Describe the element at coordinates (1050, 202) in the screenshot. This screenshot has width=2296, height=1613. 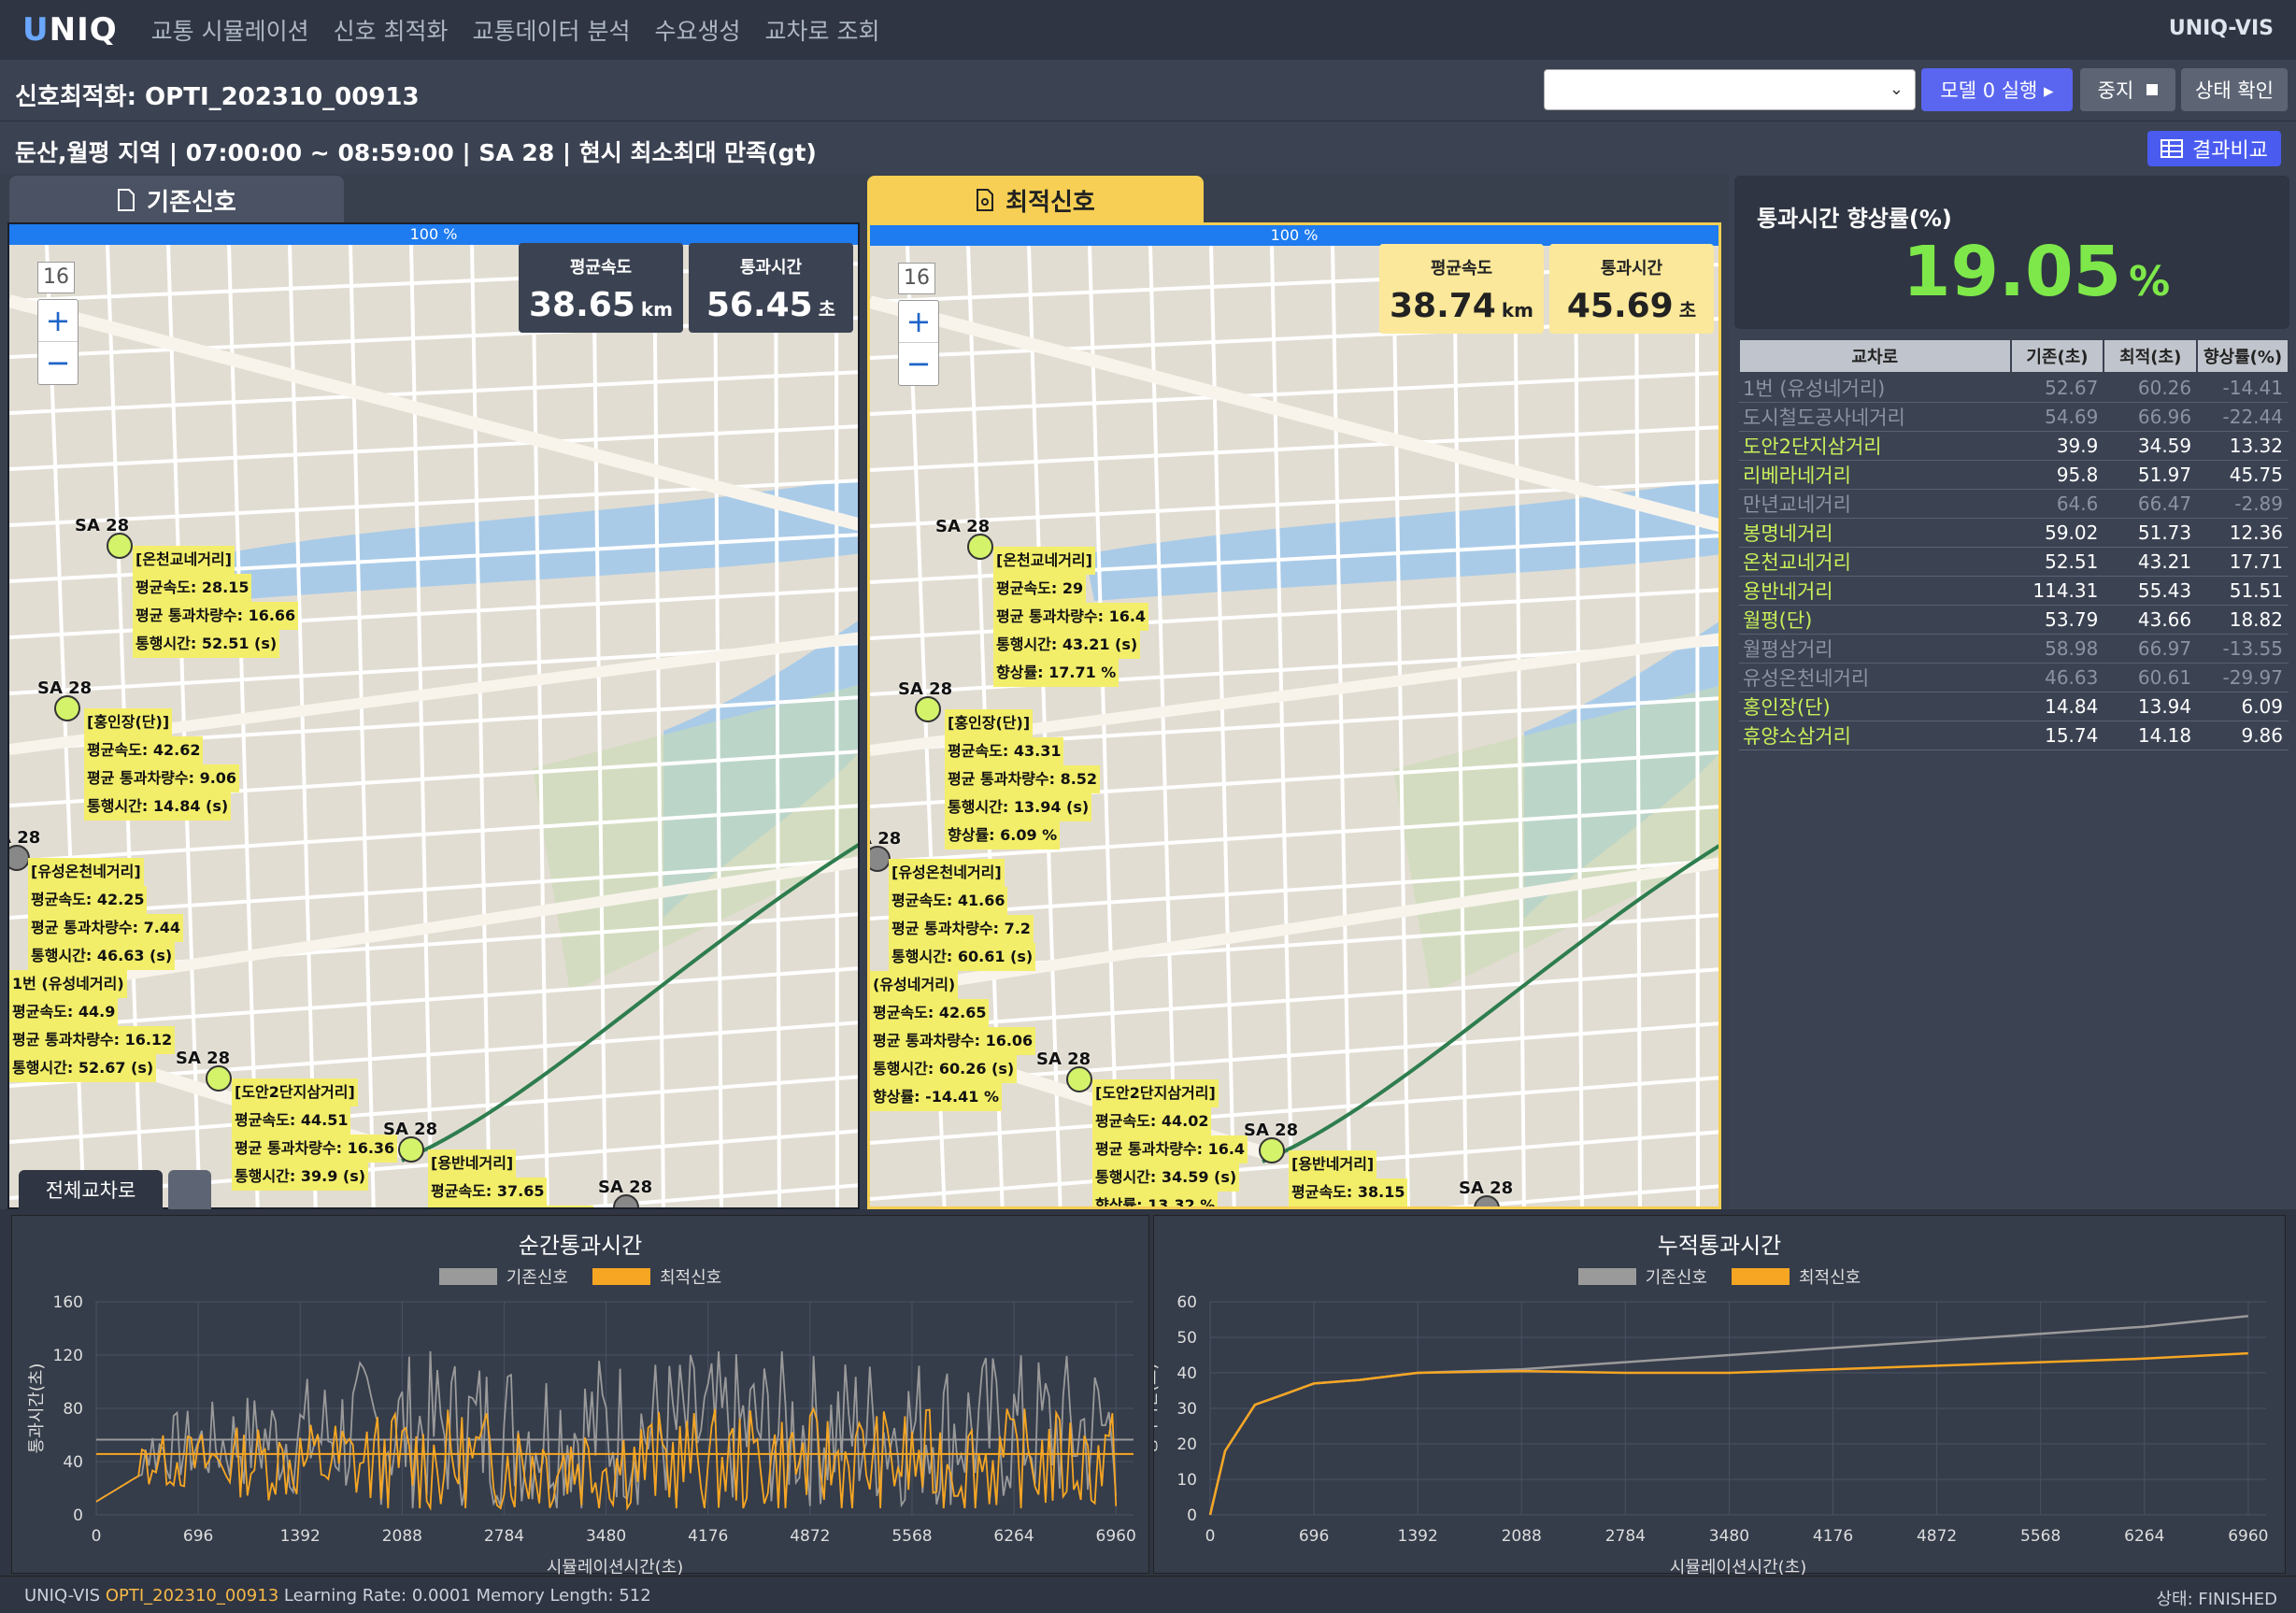
I see `tab-opt-label: 최적신호` at that location.